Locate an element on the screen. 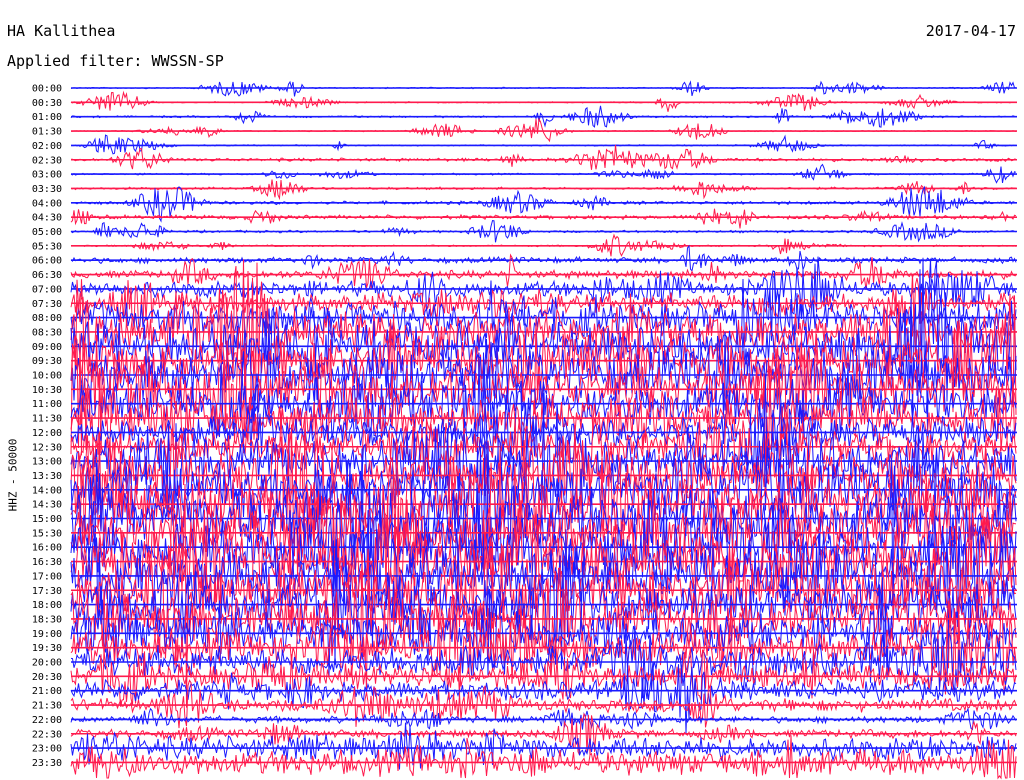  row-time-label: 04:00 is located at coordinates (47, 203).